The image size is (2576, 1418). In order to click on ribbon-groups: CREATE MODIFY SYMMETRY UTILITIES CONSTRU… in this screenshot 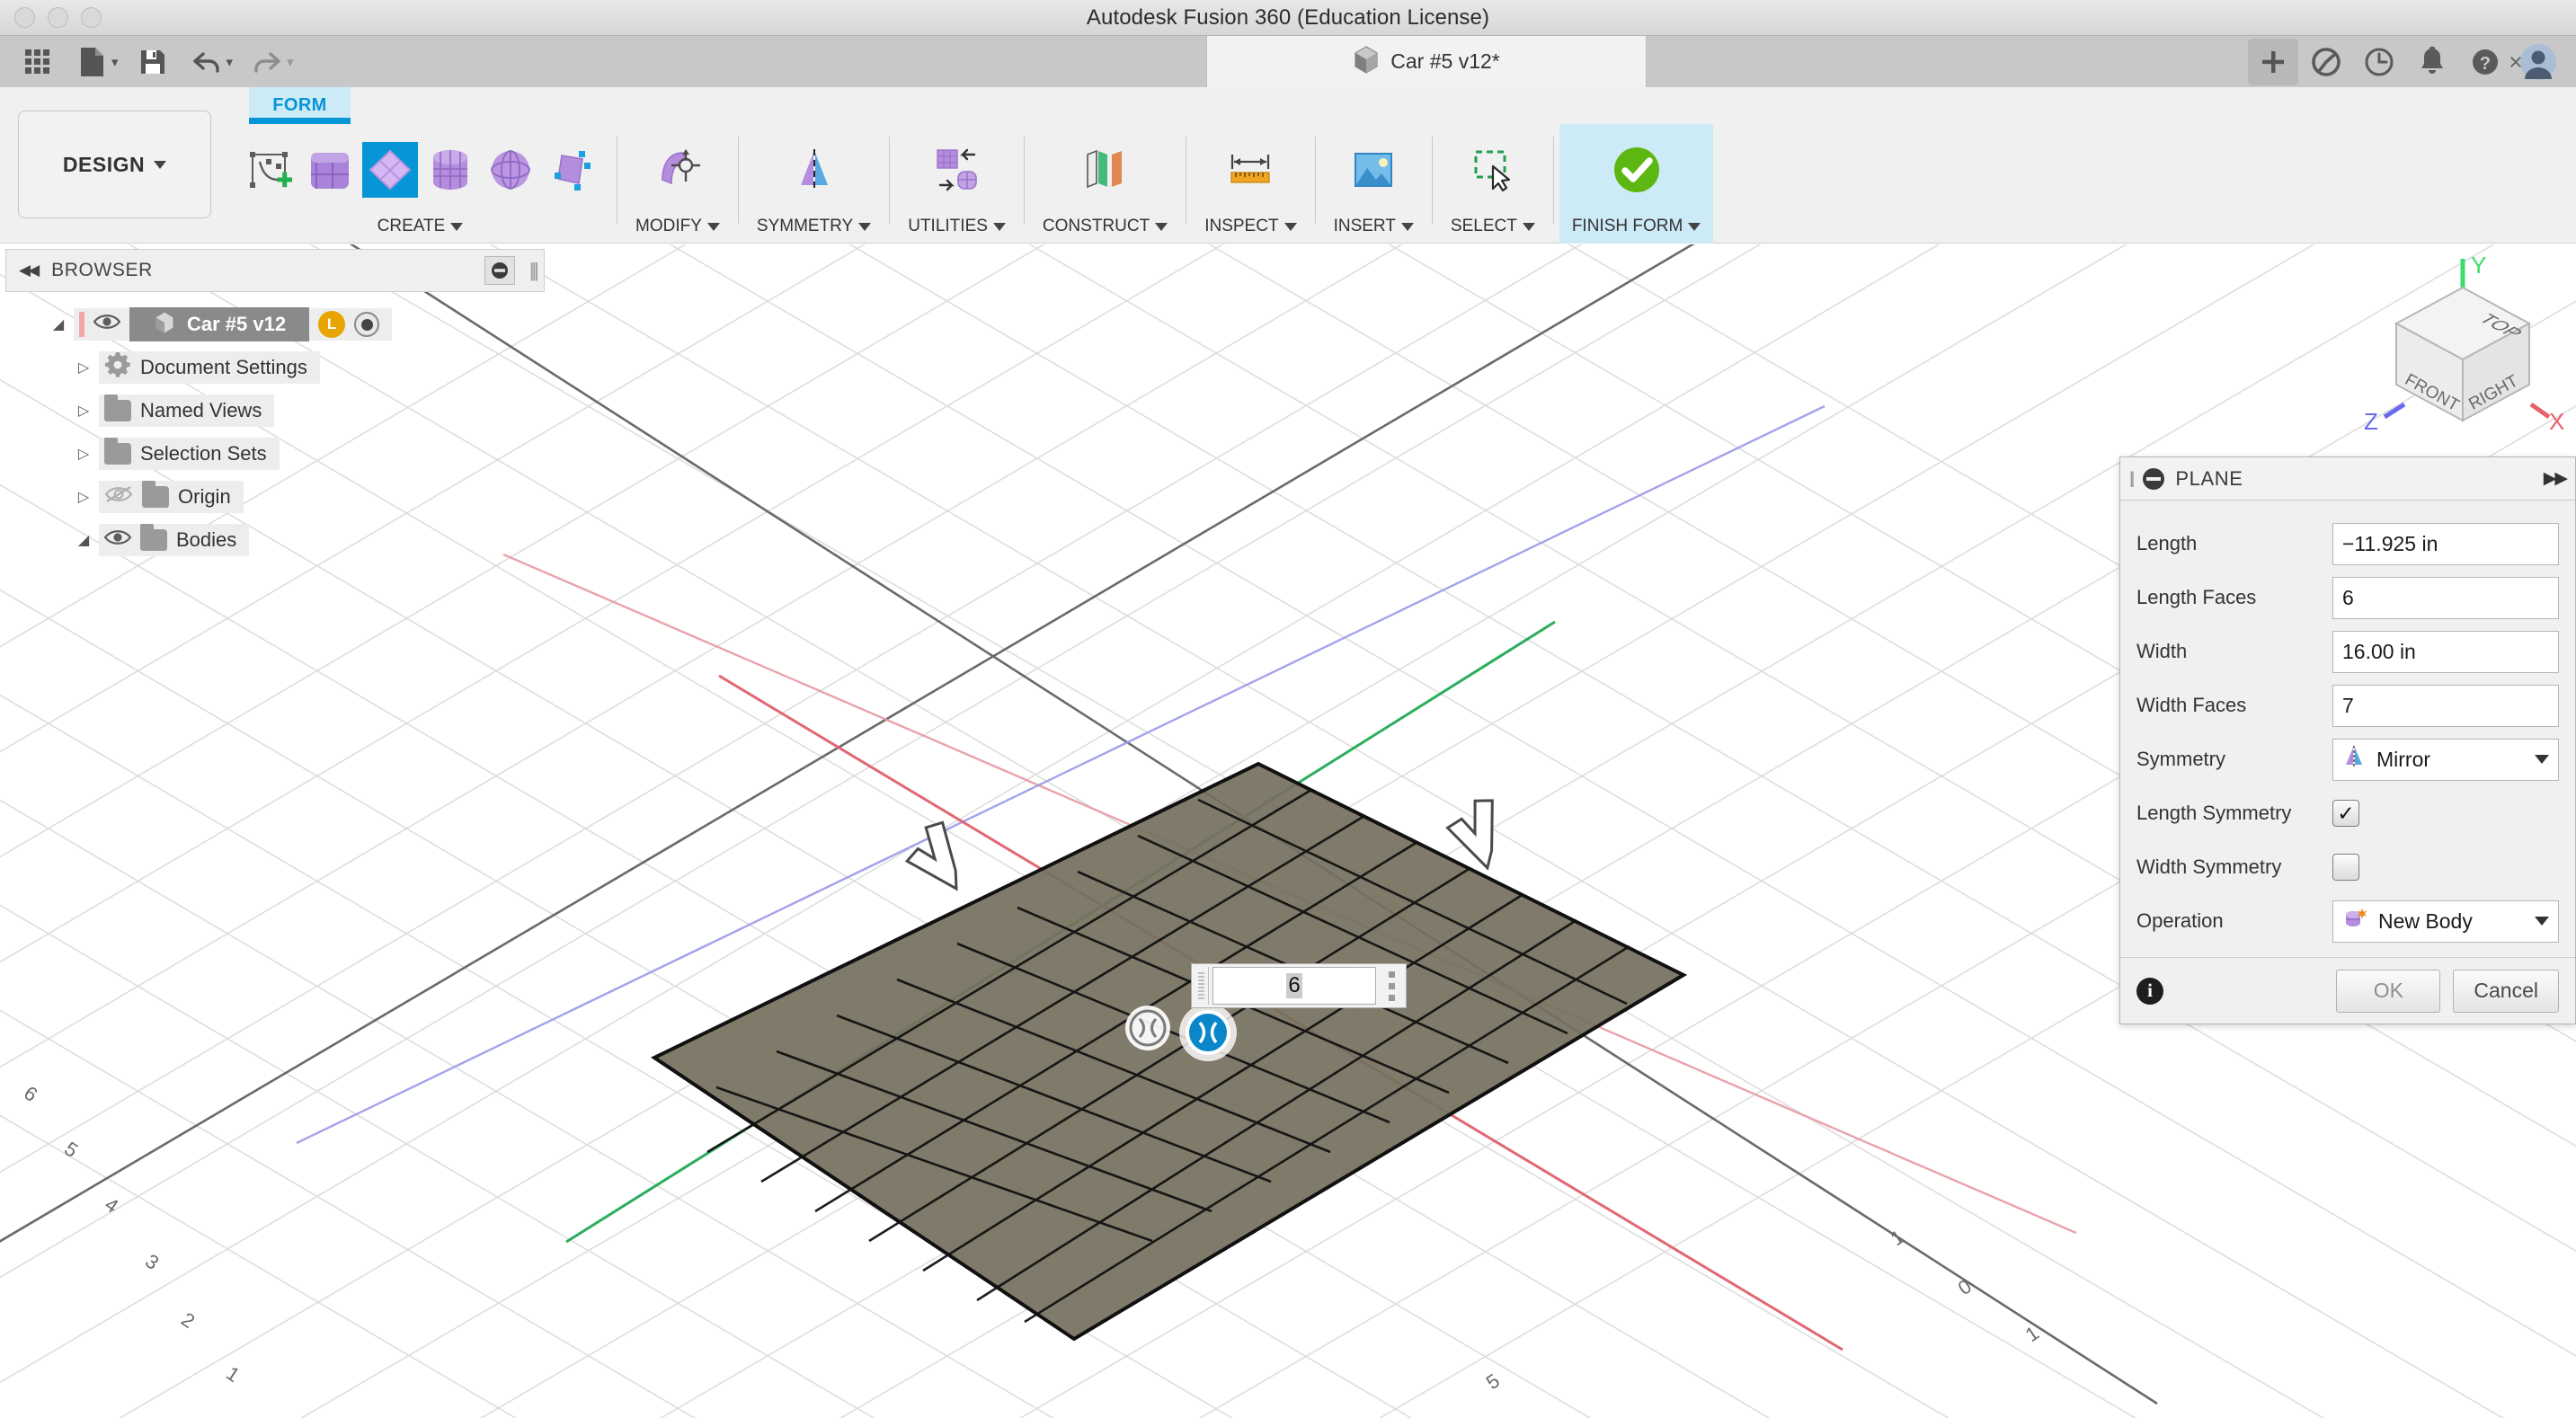, I will do `click(1402, 184)`.